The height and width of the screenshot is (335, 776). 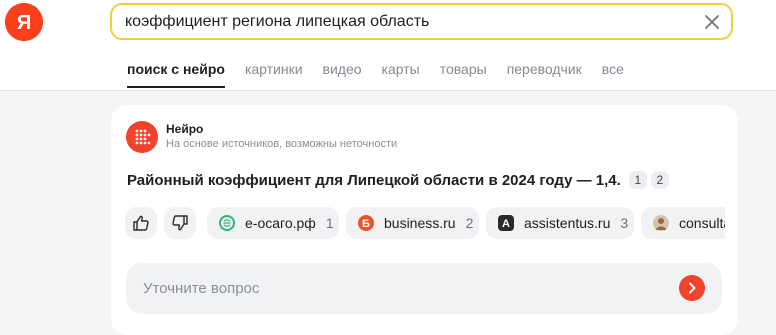 What do you see at coordinates (567, 223) in the screenshot?
I see `source-label: assistentus.ru` at bounding box center [567, 223].